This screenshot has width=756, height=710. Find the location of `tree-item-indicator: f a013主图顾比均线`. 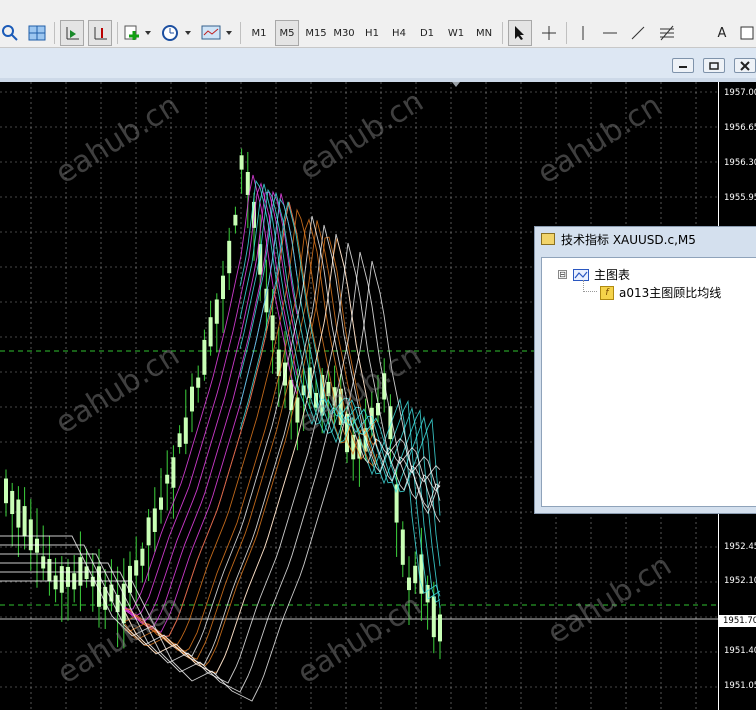

tree-item-indicator: f a013主图顾比均线 is located at coordinates (660, 292).